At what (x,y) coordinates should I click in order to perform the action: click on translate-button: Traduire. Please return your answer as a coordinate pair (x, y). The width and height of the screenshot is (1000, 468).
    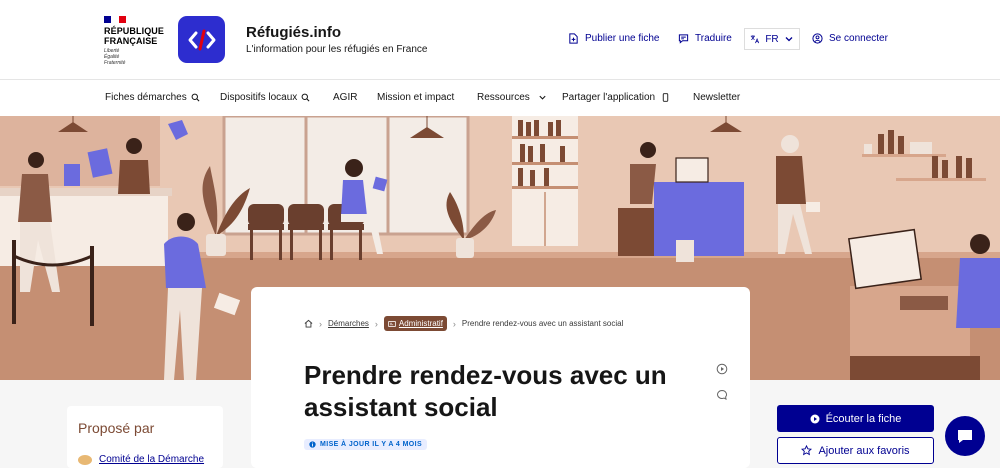
    Looking at the image, I should click on (705, 38).